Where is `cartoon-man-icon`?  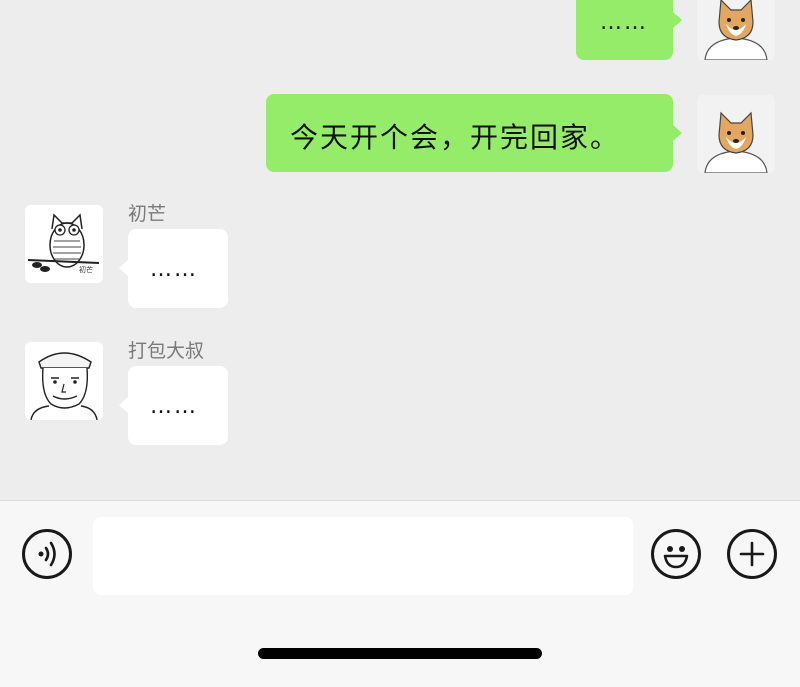
cartoon-man-icon is located at coordinates (64, 381).